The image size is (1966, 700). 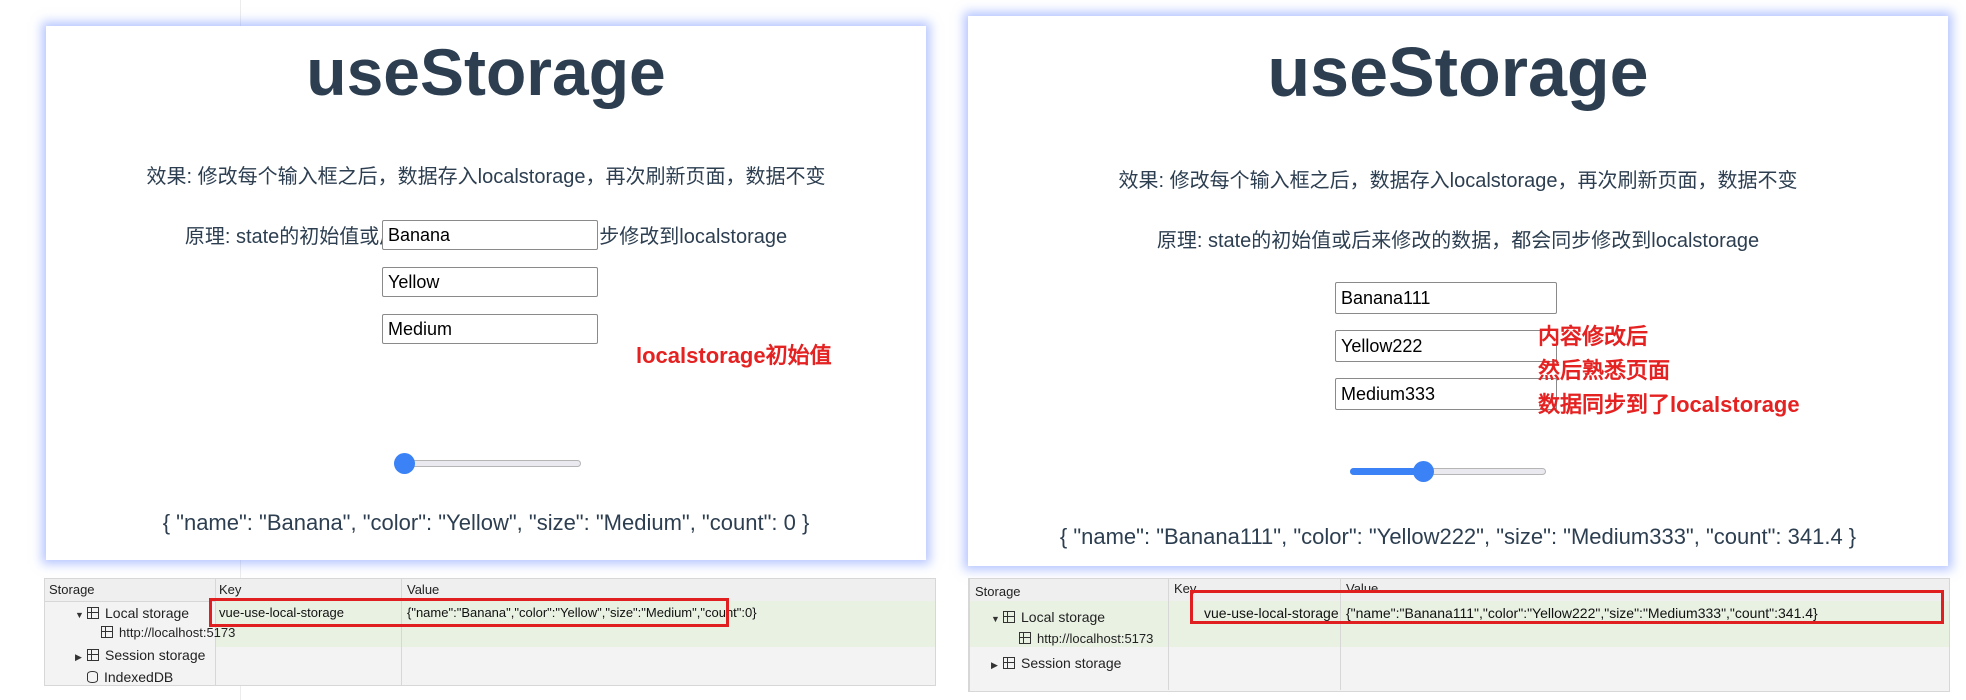 I want to click on annotation-note: localstorage初始值, so click(x=734, y=356).